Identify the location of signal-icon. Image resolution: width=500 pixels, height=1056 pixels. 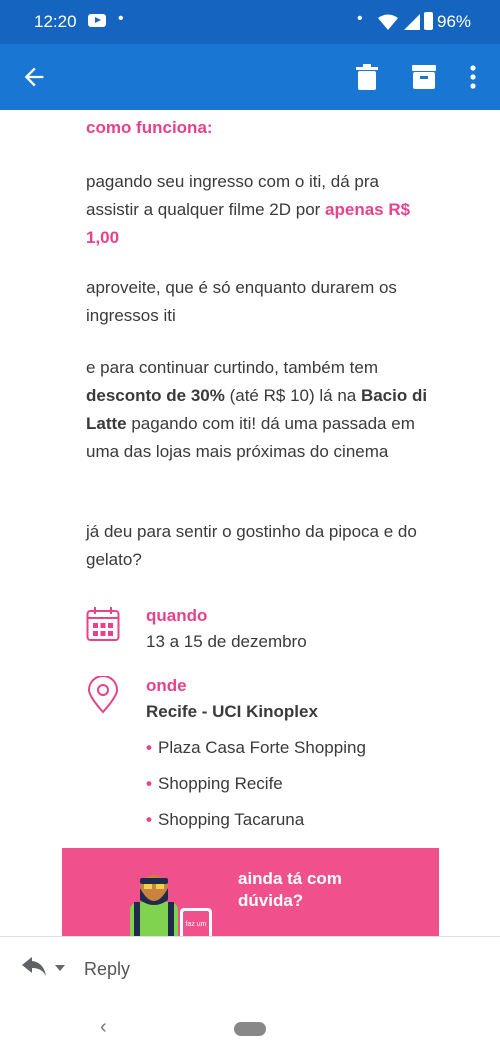
(412, 22).